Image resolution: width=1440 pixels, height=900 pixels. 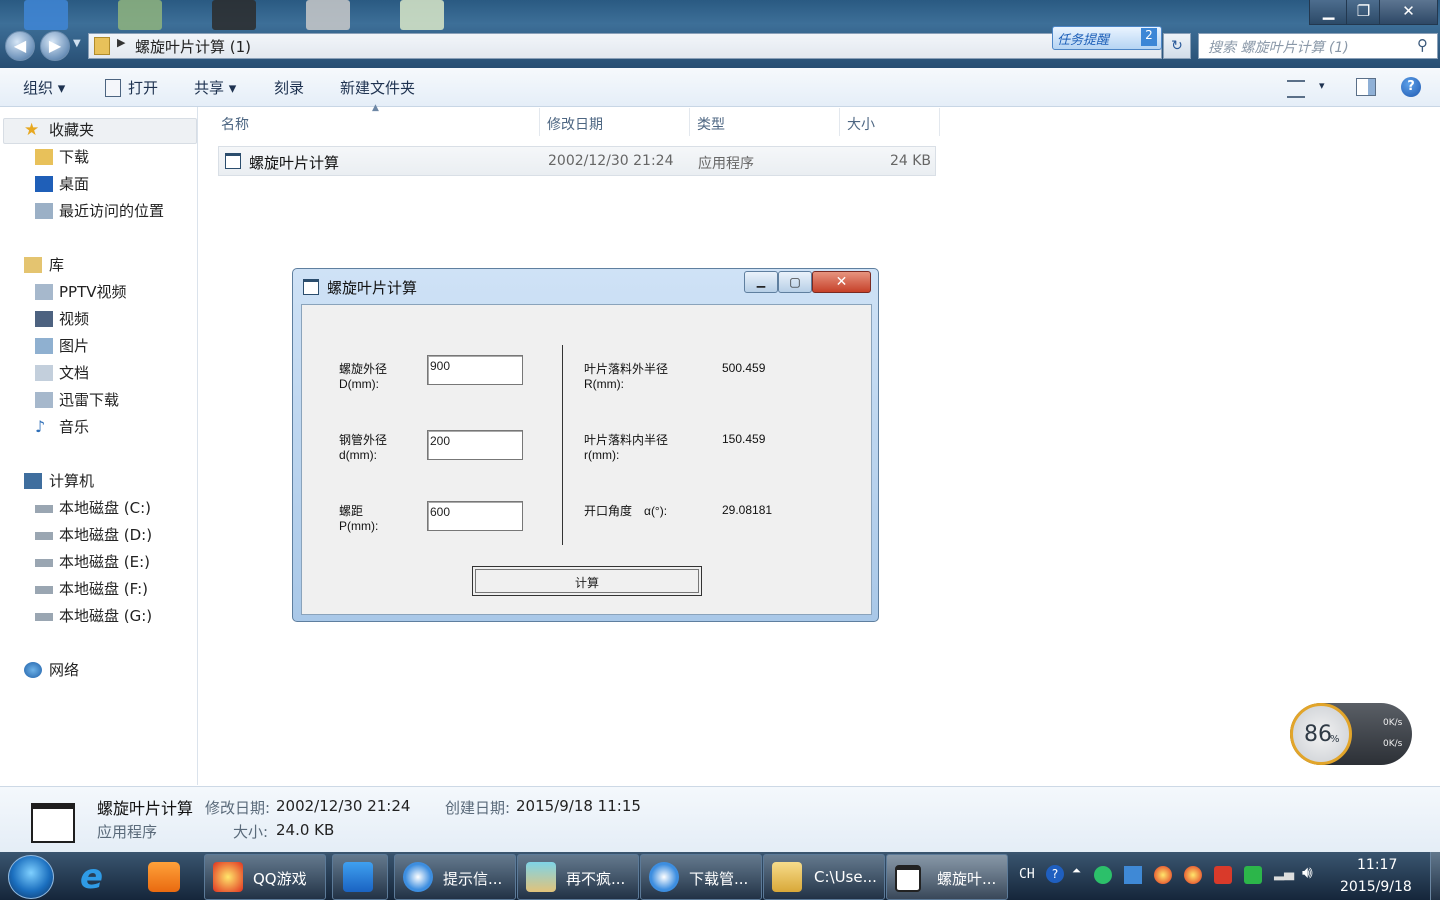 I want to click on back-button: ◀, so click(x=20, y=46).